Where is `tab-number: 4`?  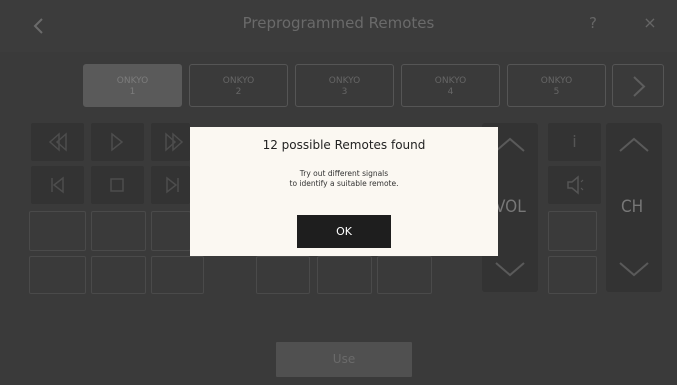
tab-number: 4 is located at coordinates (450, 92).